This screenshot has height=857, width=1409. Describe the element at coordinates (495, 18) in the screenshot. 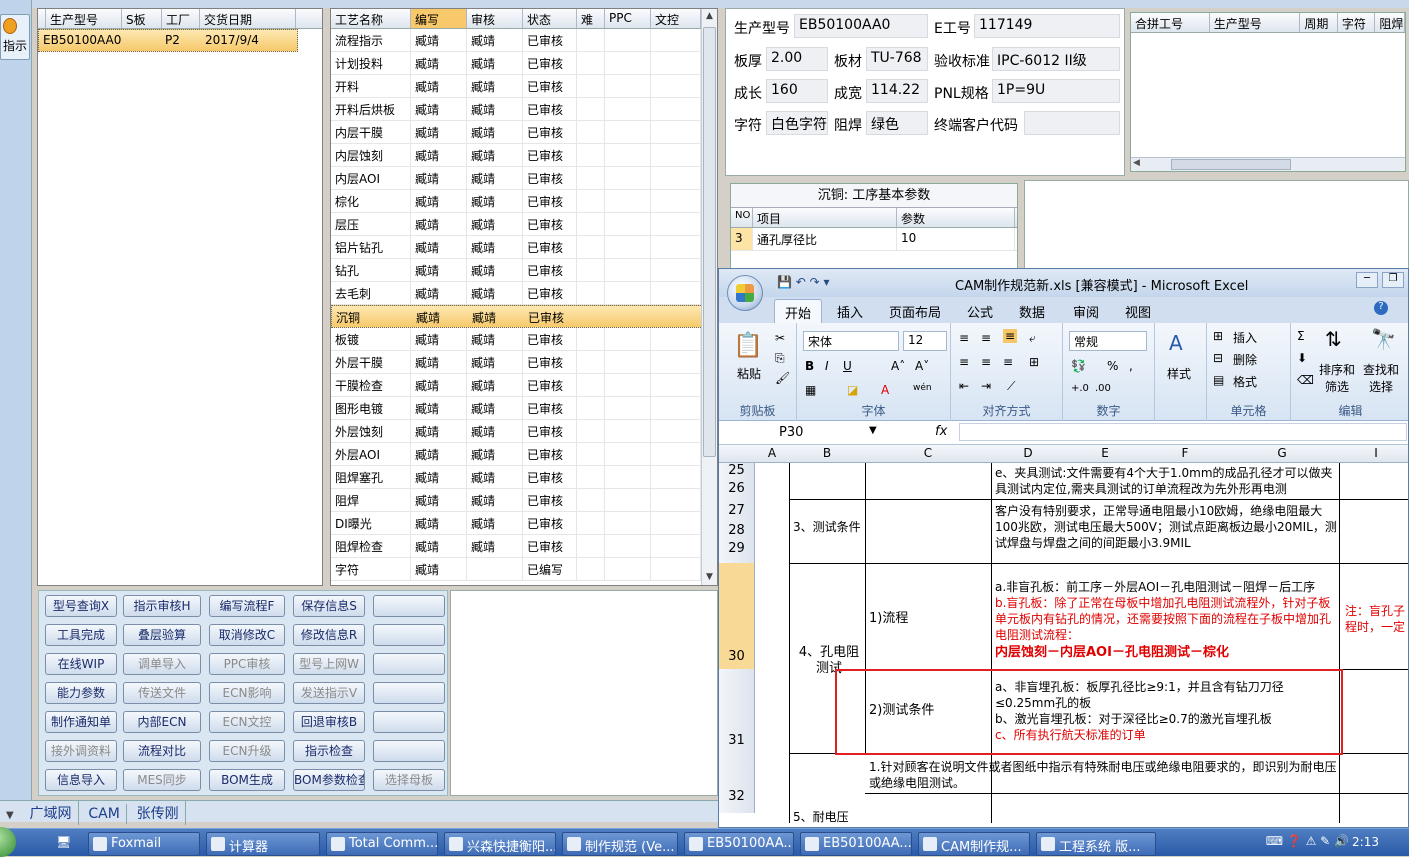

I see `col-reviewer: 审核` at that location.